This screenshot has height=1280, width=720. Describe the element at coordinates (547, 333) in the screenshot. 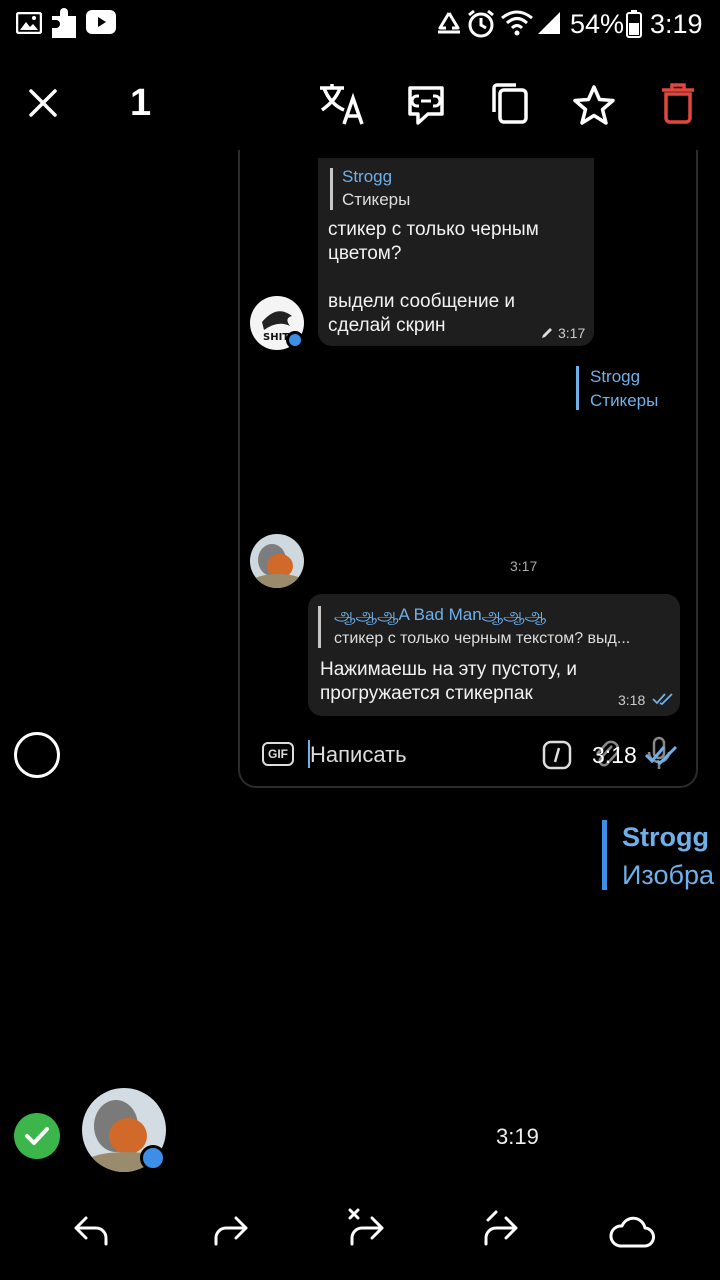

I see `edited-pencil-icon` at that location.